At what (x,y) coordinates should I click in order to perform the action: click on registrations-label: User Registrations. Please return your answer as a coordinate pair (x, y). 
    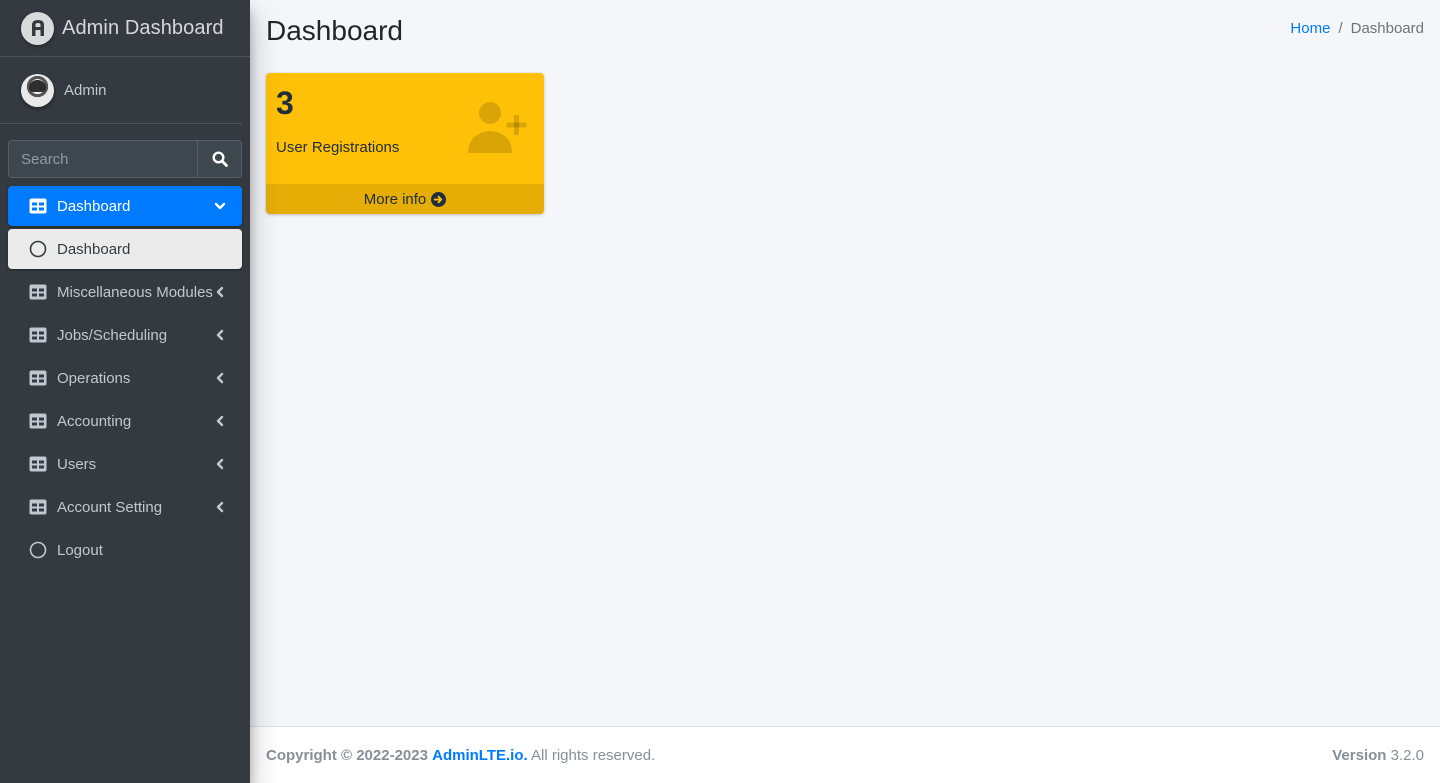
    Looking at the image, I should click on (338, 147).